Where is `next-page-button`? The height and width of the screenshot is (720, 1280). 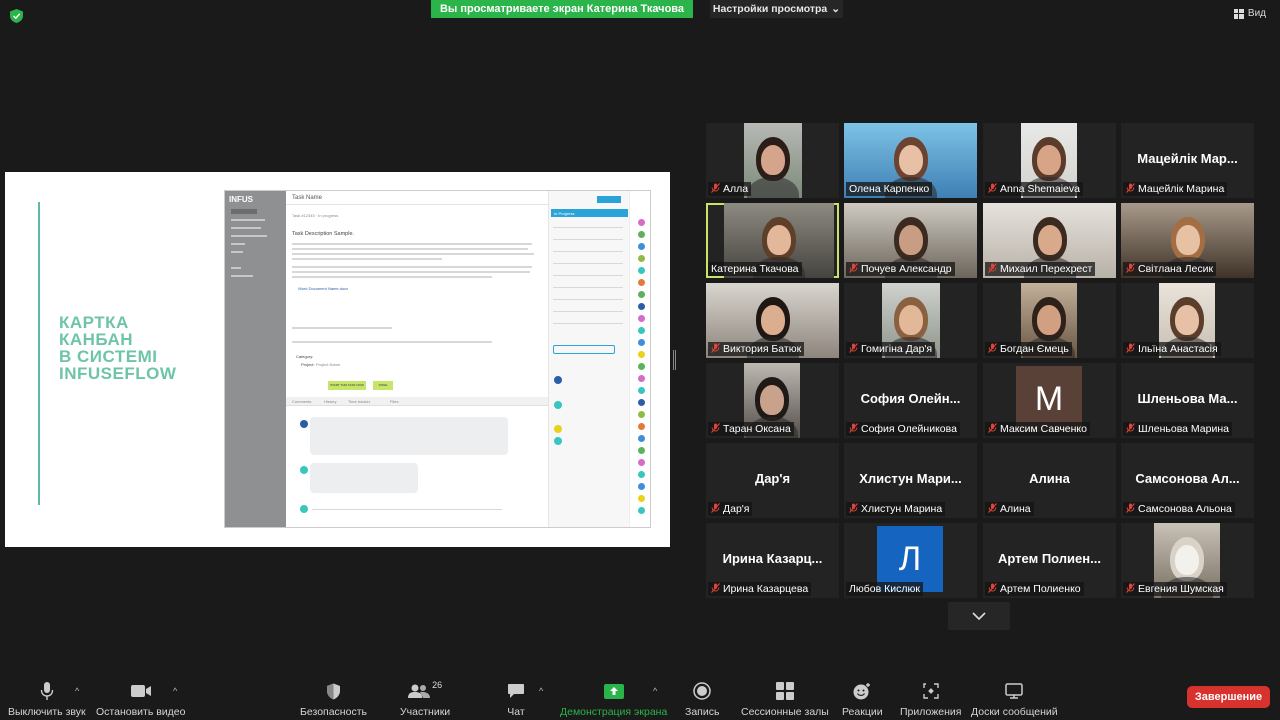
next-page-button is located at coordinates (979, 616).